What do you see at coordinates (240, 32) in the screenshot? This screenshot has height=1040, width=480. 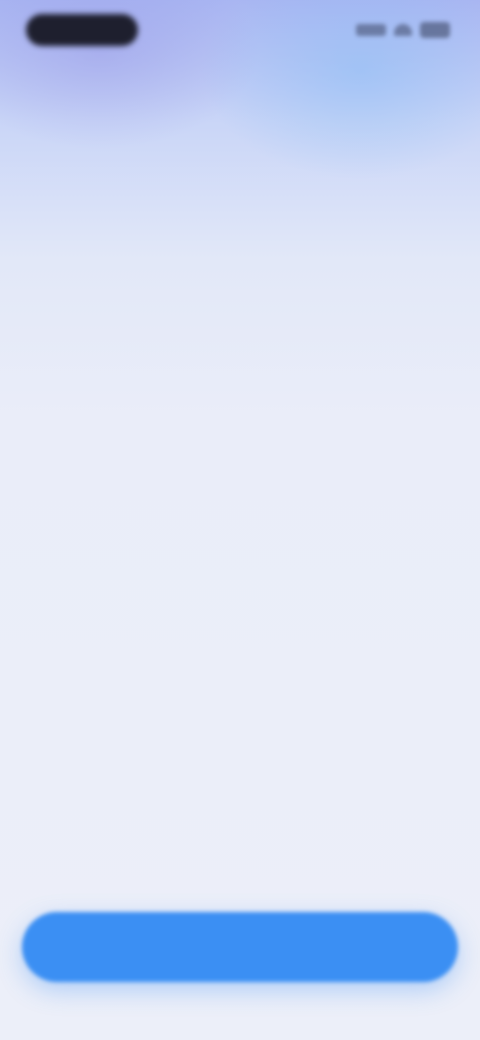 I see `status-bar` at bounding box center [240, 32].